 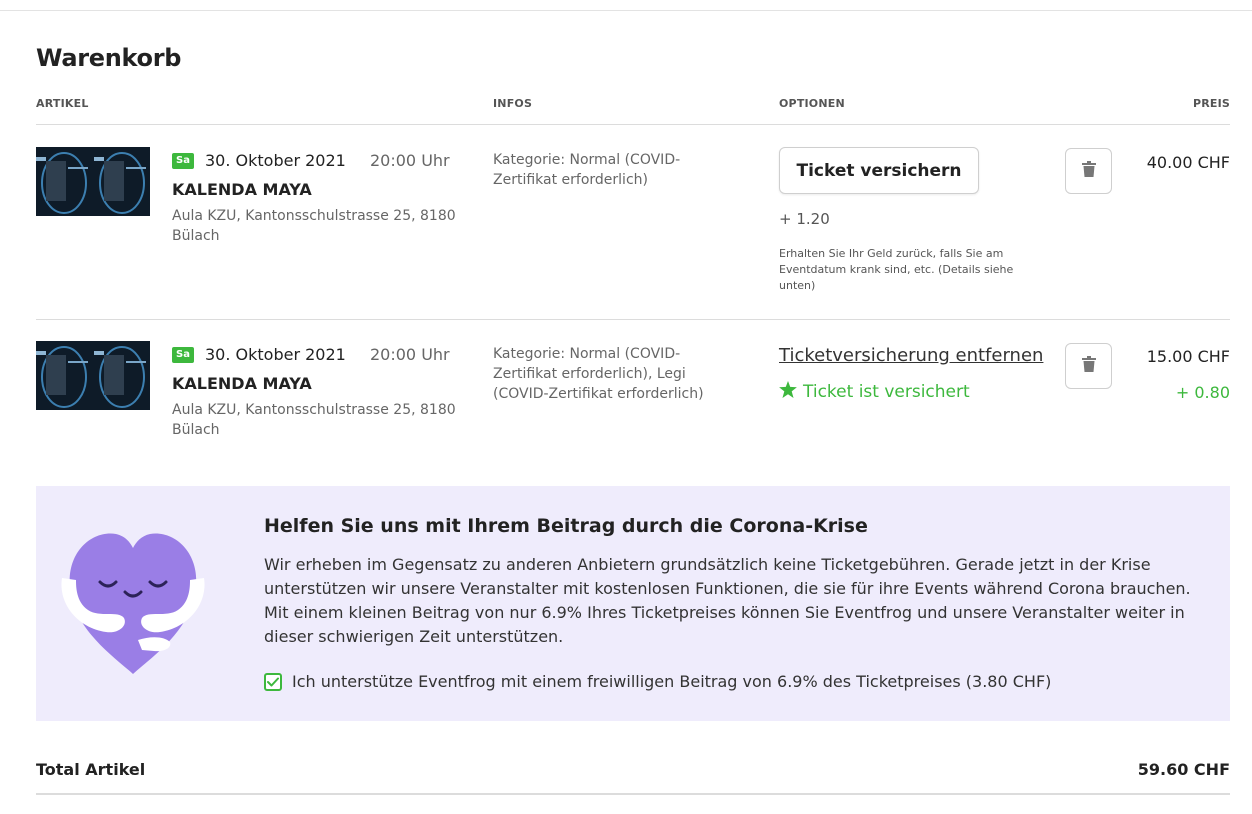 I want to click on item-divider, so click(x=633, y=319).